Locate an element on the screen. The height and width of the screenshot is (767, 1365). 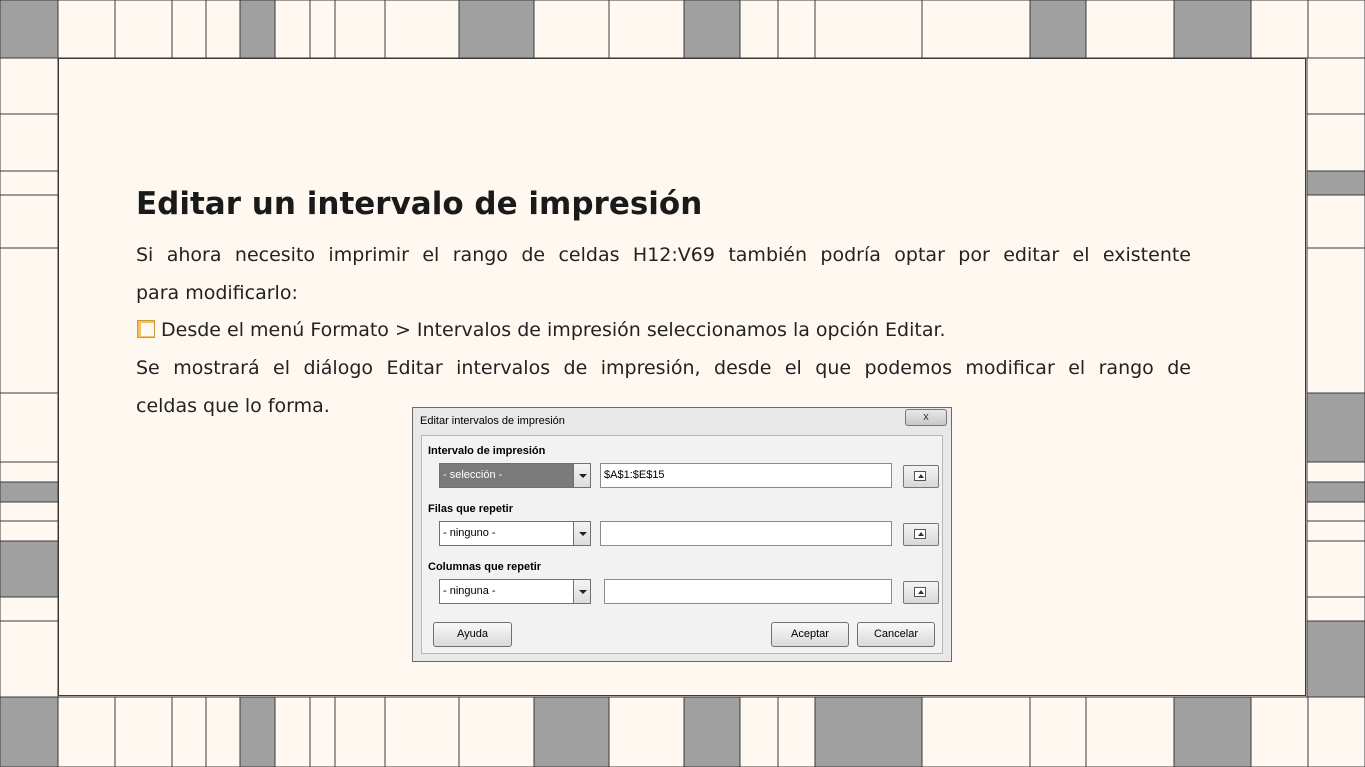
bullet-square-icon is located at coordinates (146, 329).